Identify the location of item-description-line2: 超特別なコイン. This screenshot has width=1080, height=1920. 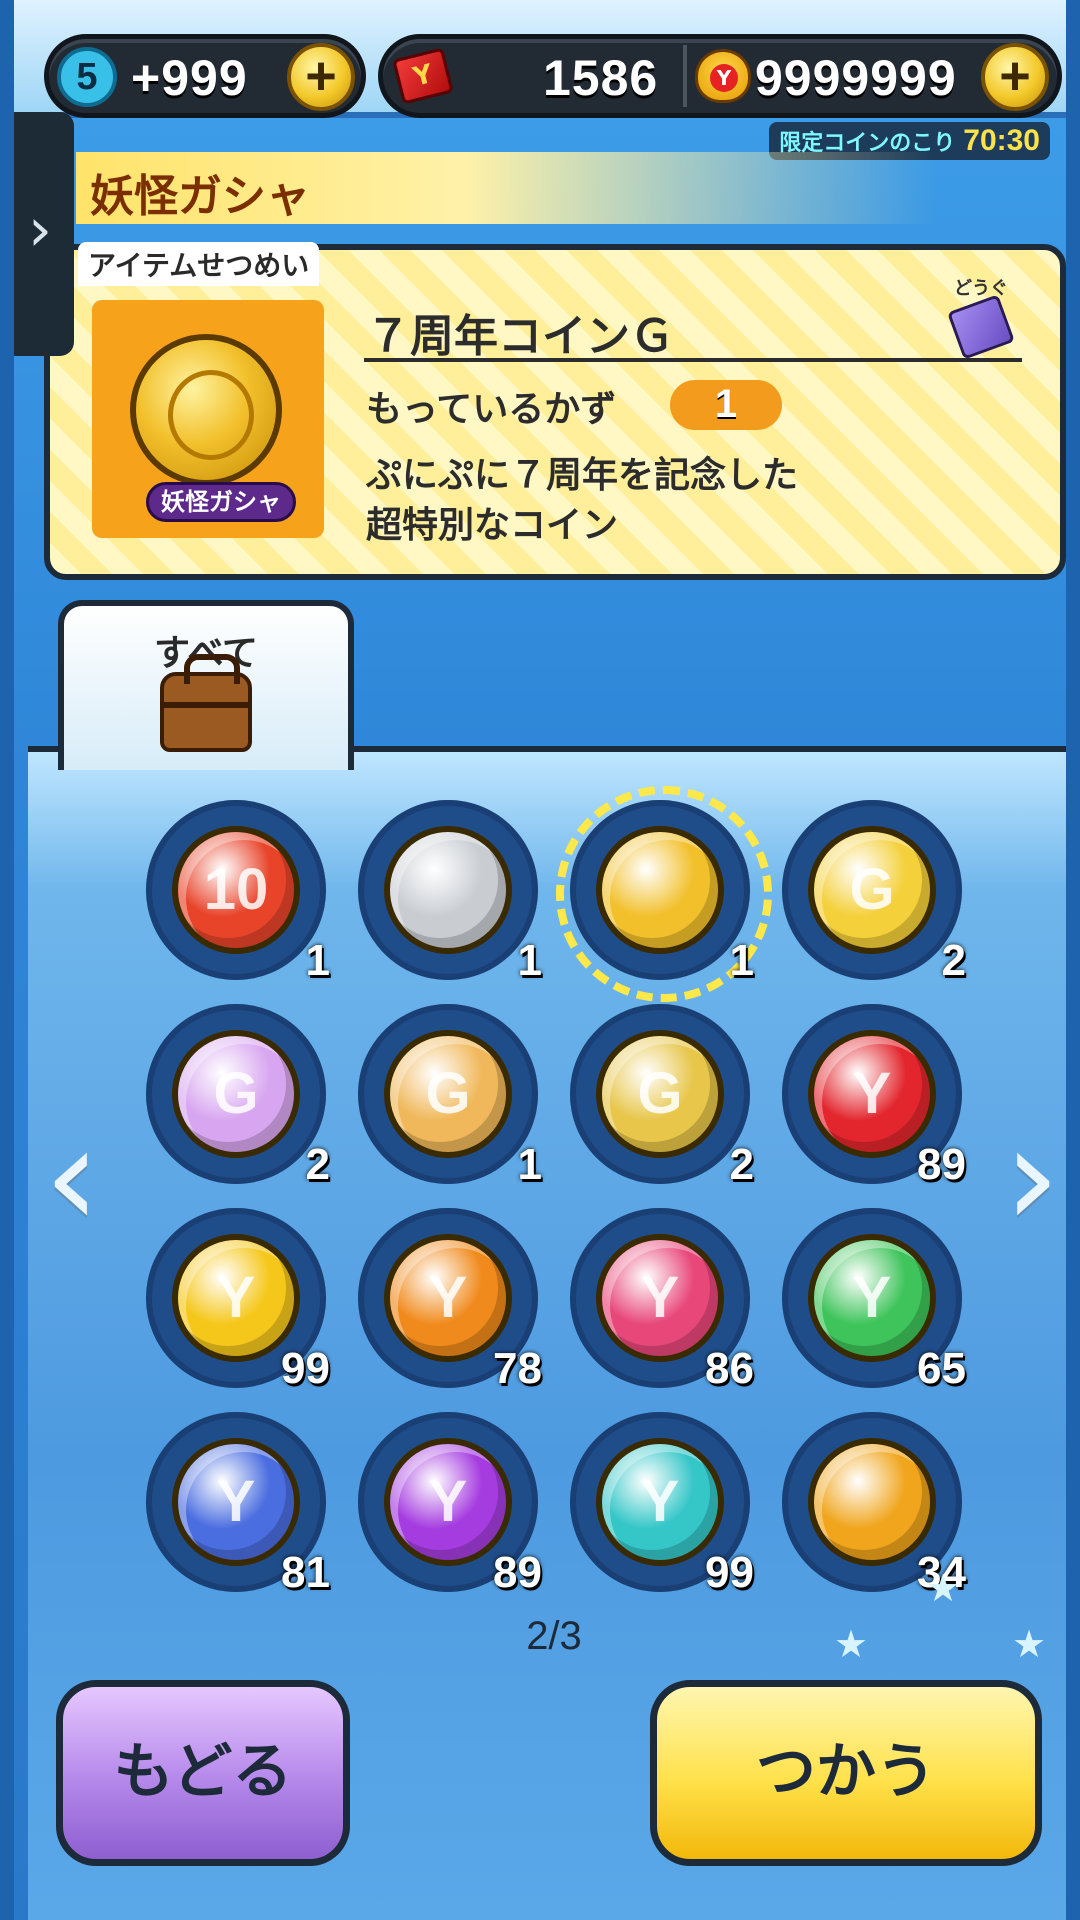
(492, 525).